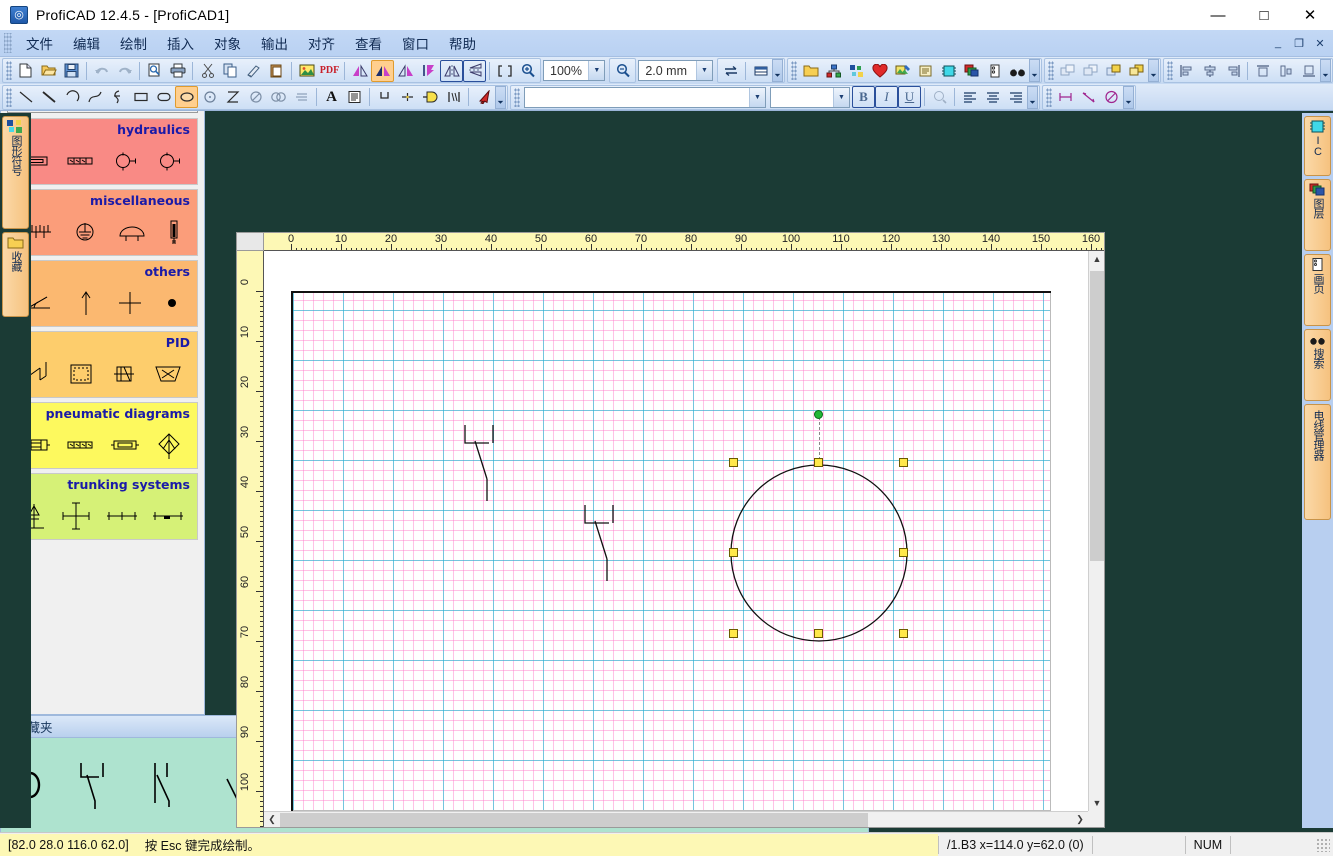  Describe the element at coordinates (1113, 71) in the screenshot. I see `bring-forward-button` at that location.